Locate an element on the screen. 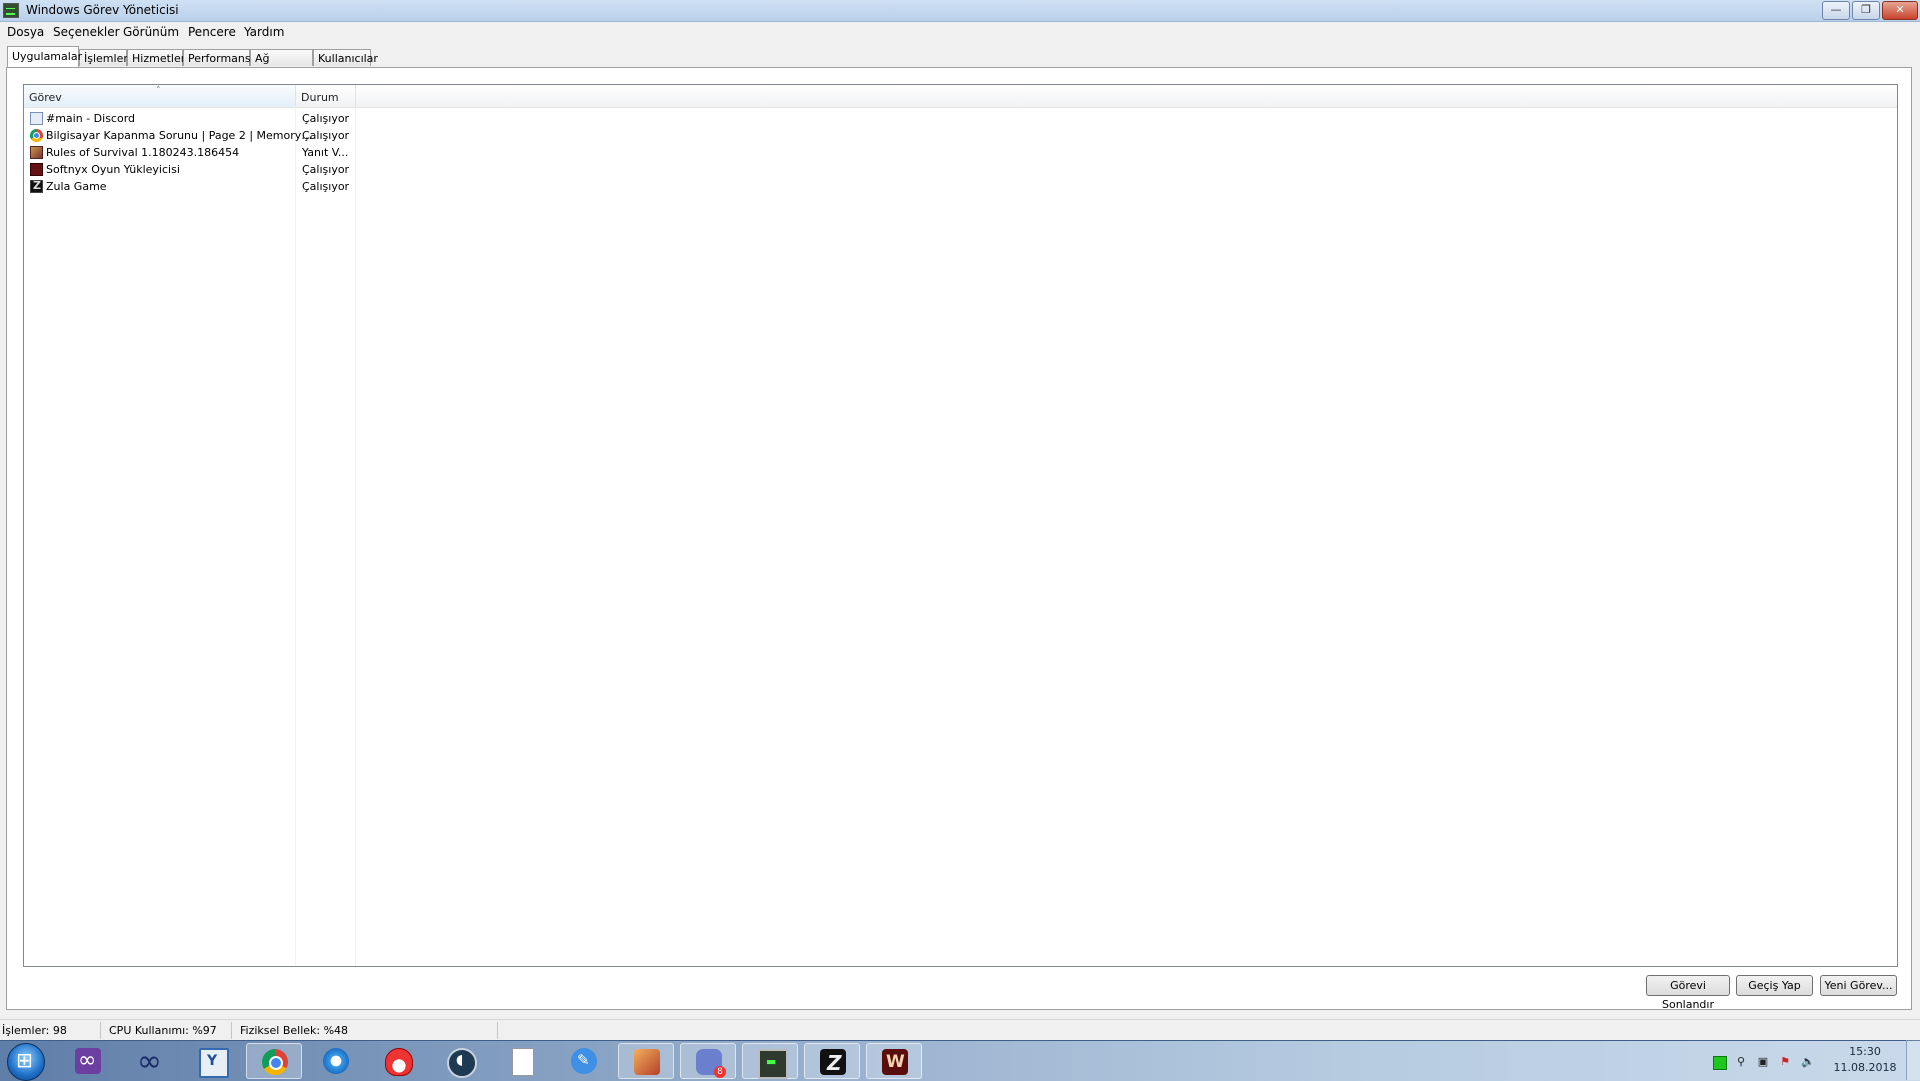 The image size is (1920, 1081). menu-view: Görünüm is located at coordinates (151, 32).